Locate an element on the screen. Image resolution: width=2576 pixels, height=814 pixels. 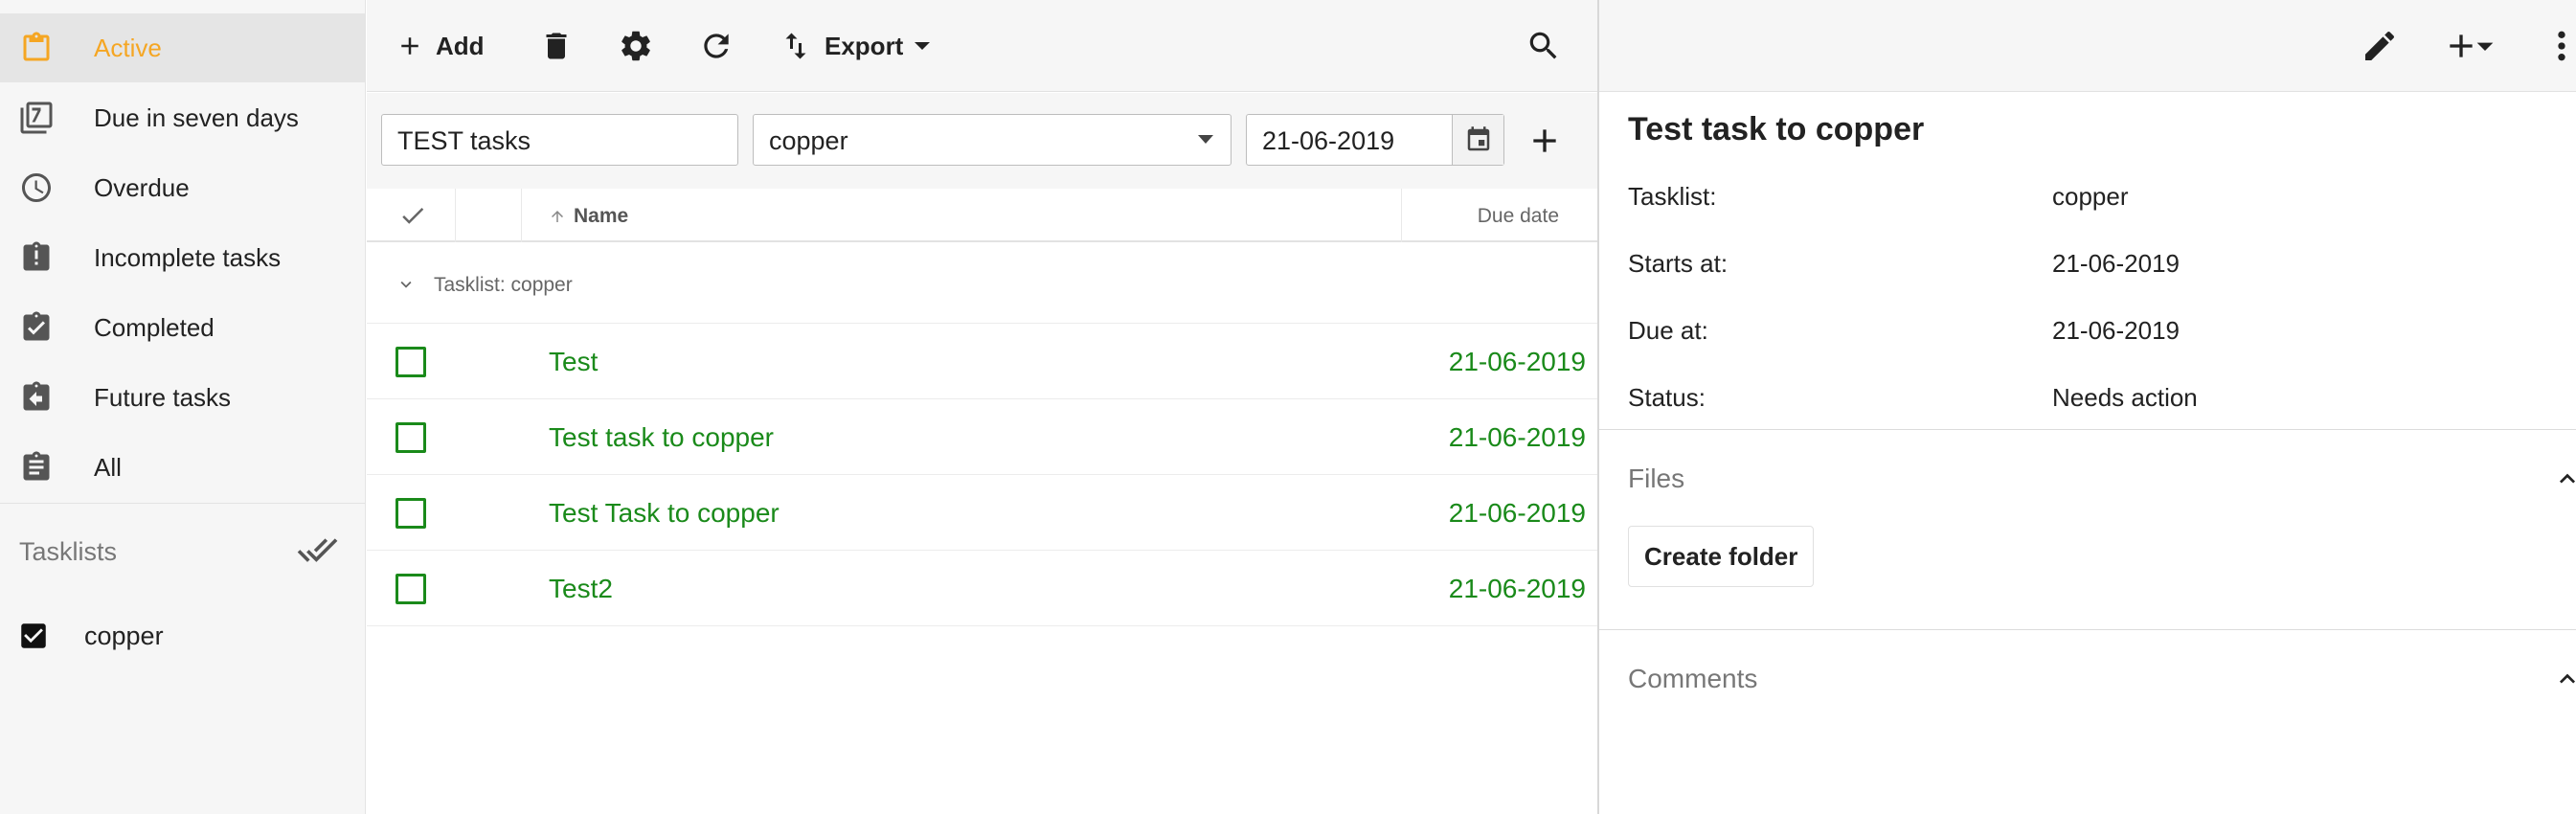
clipboard-icon is located at coordinates (36, 48).